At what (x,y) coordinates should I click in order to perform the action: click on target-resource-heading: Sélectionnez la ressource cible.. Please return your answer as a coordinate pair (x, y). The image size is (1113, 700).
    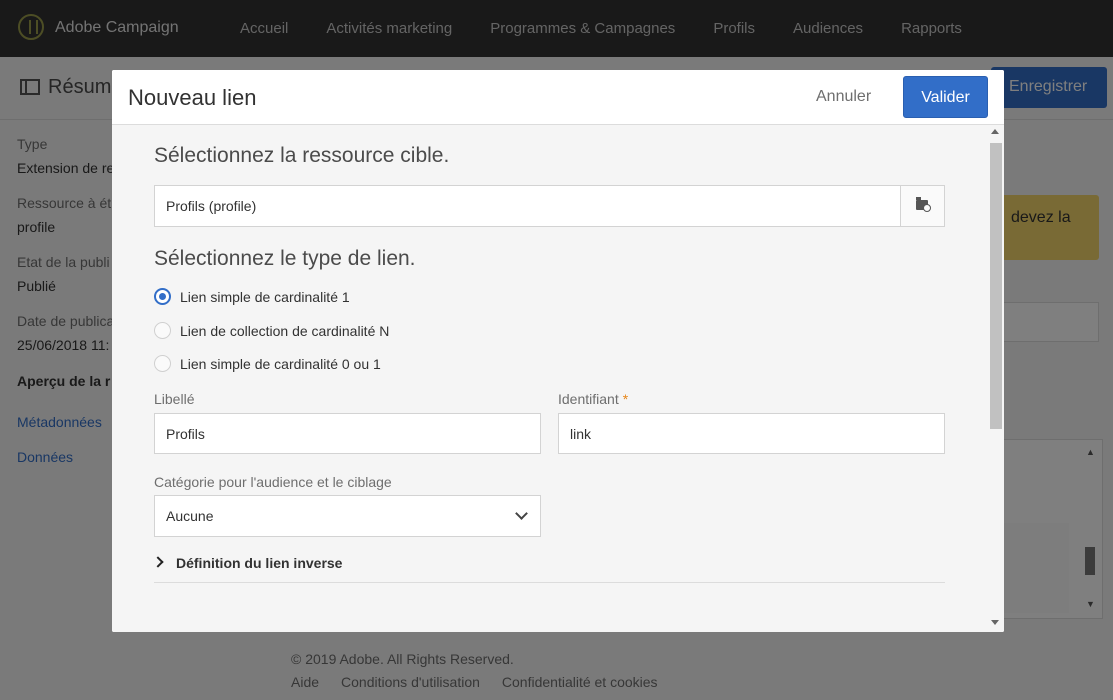
    Looking at the image, I should click on (302, 155).